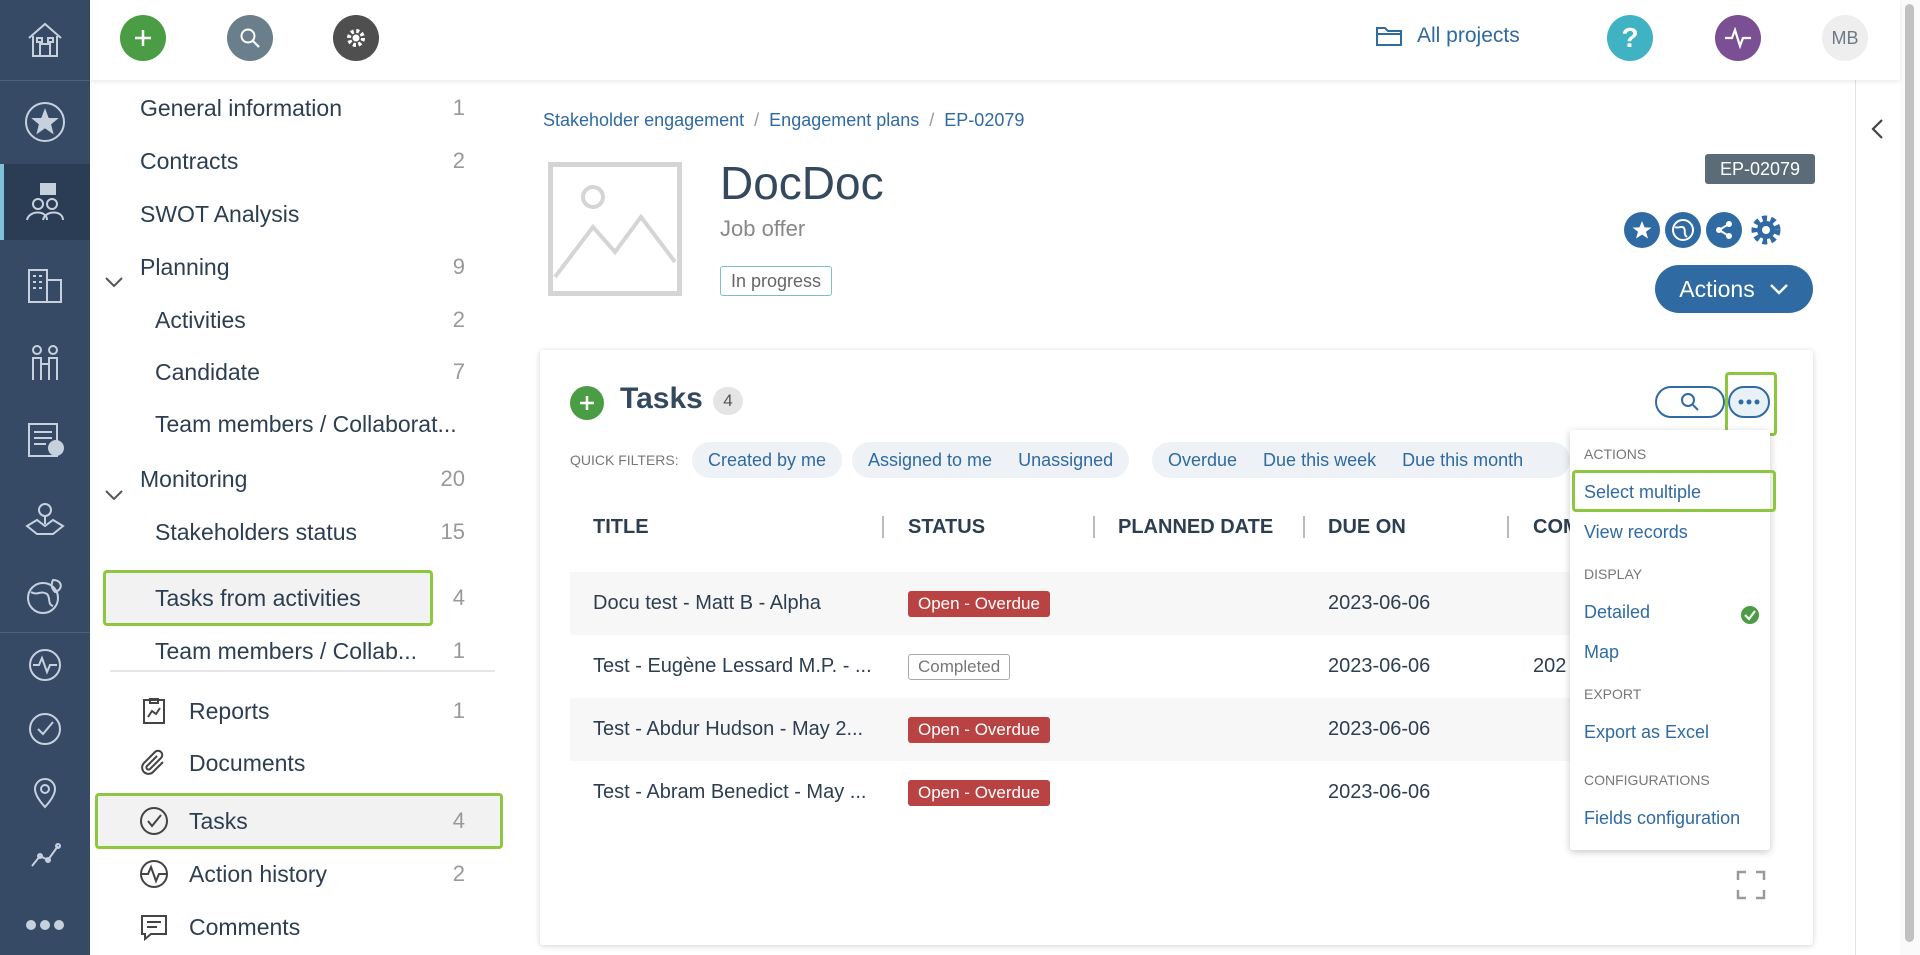 Image resolution: width=1920 pixels, height=955 pixels. I want to click on page-subtitle: Job offer, so click(763, 228).